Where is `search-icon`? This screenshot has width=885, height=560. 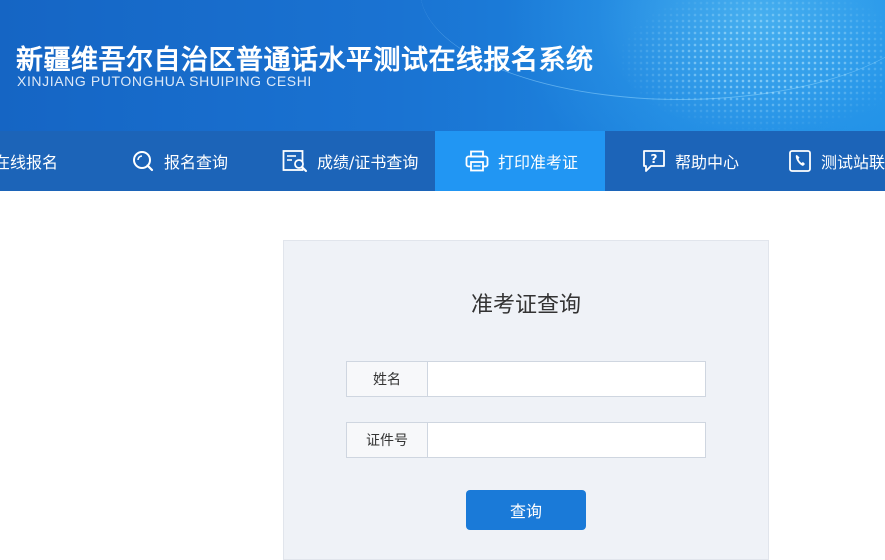 search-icon is located at coordinates (143, 161).